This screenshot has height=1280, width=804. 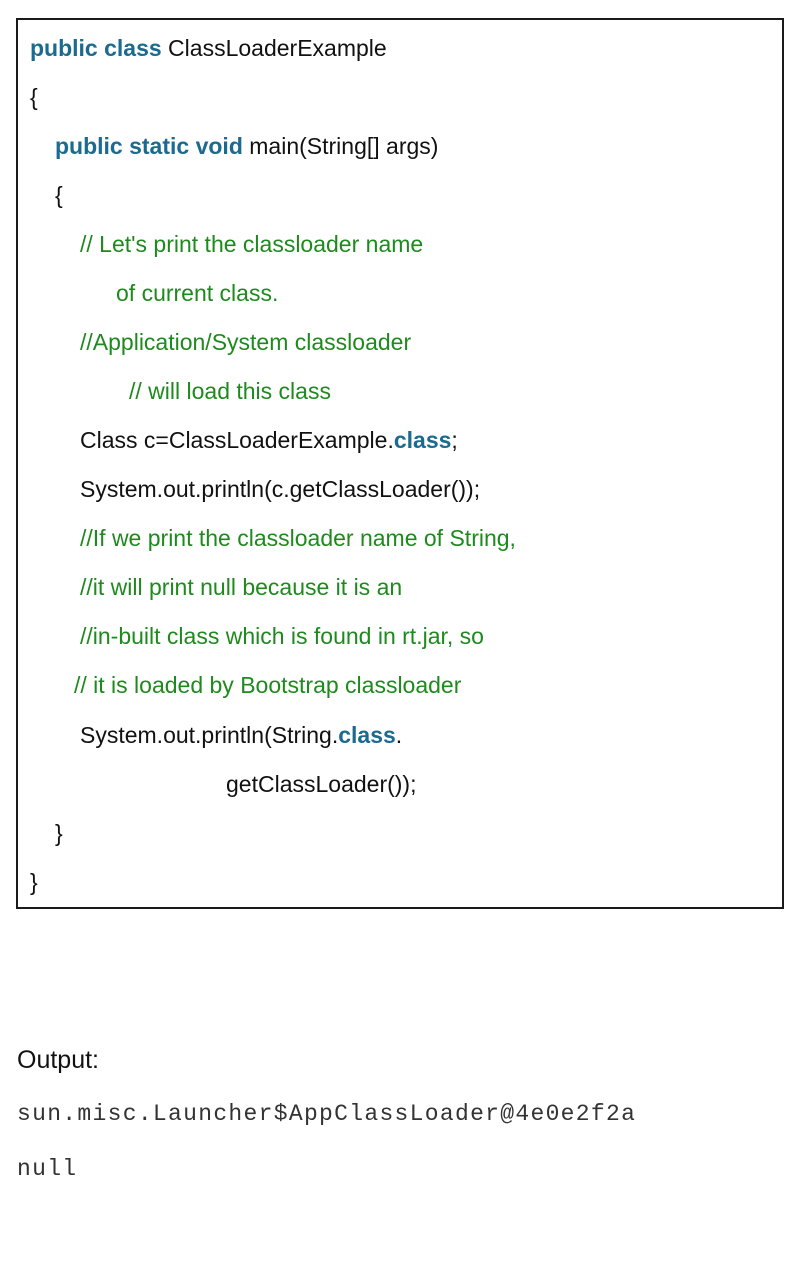 What do you see at coordinates (96, 48) in the screenshot?
I see `keyword: public class` at bounding box center [96, 48].